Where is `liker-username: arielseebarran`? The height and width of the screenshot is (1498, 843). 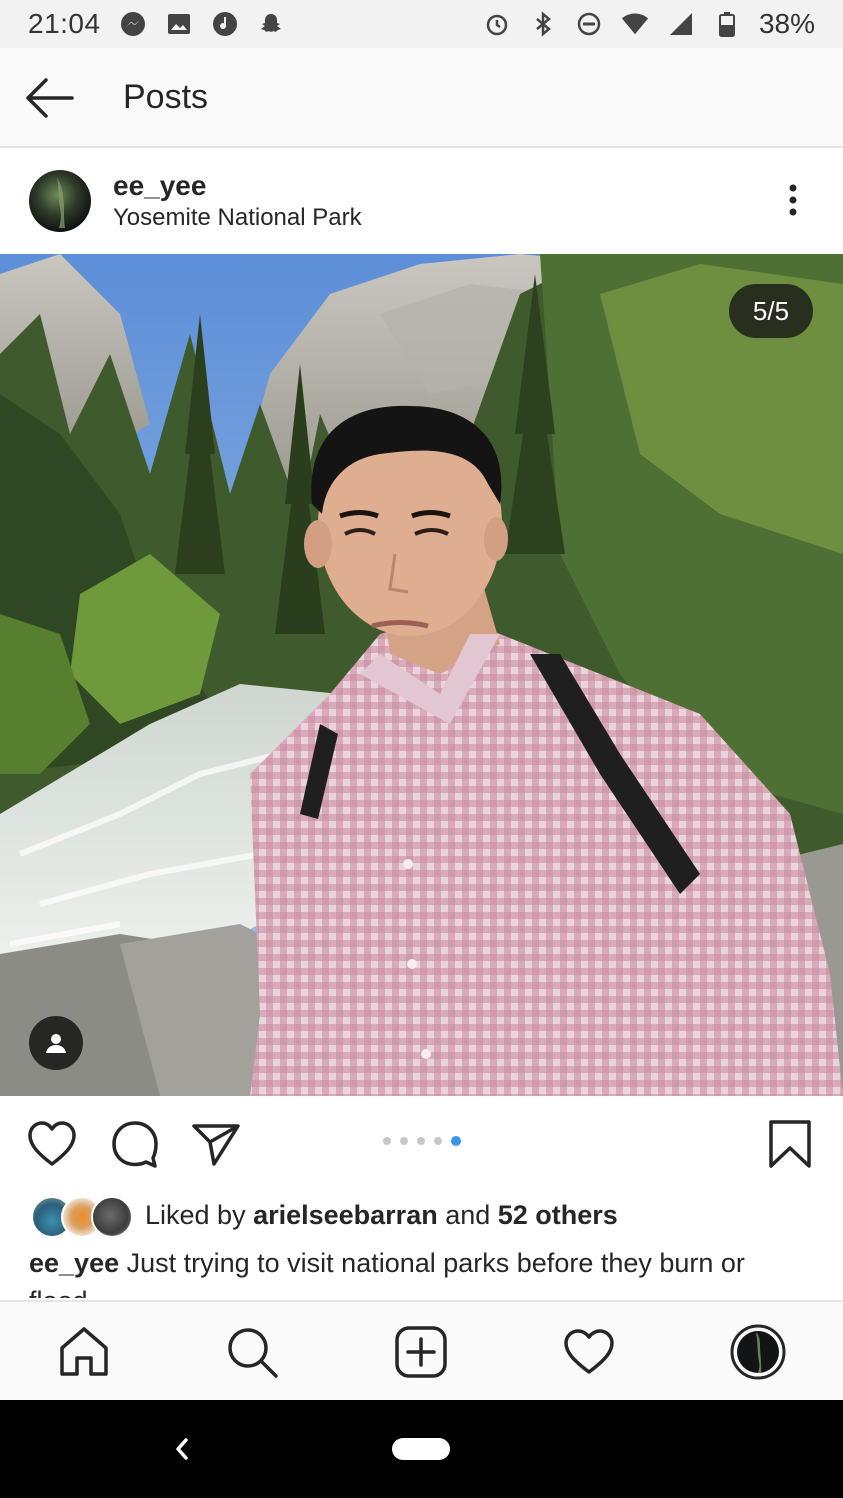
liker-username: arielseebarran is located at coordinates (345, 1215).